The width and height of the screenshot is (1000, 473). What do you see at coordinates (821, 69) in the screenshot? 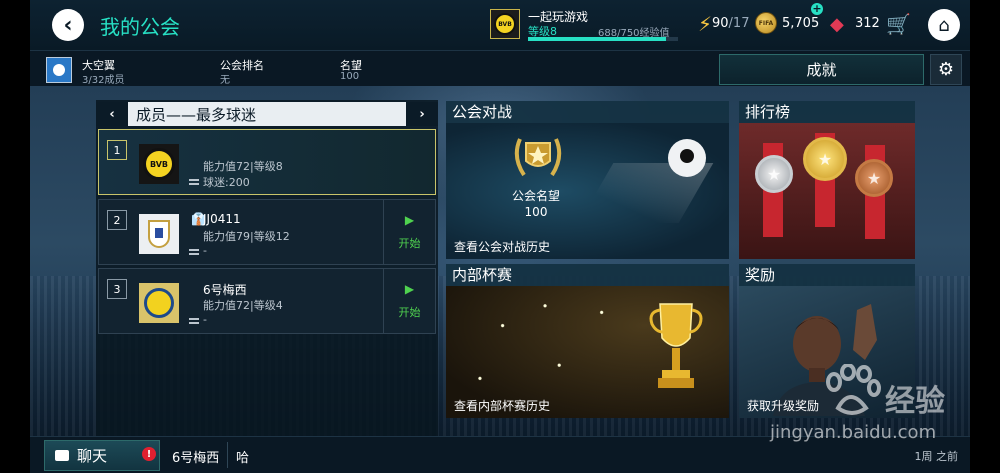
I see `achievements-button: 成就` at bounding box center [821, 69].